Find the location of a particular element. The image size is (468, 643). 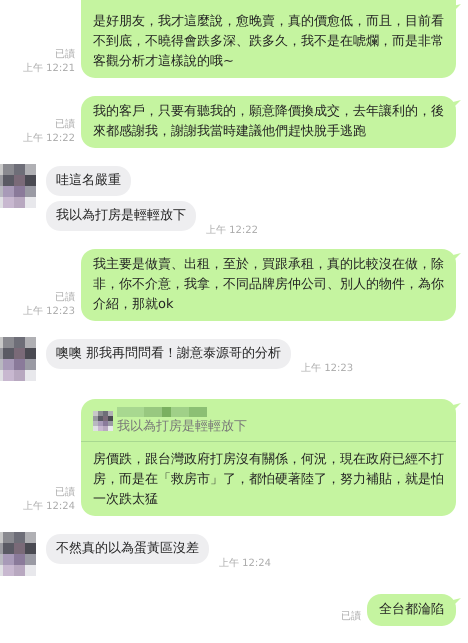

message-bubble: 全台都淪陷 is located at coordinates (411, 610).